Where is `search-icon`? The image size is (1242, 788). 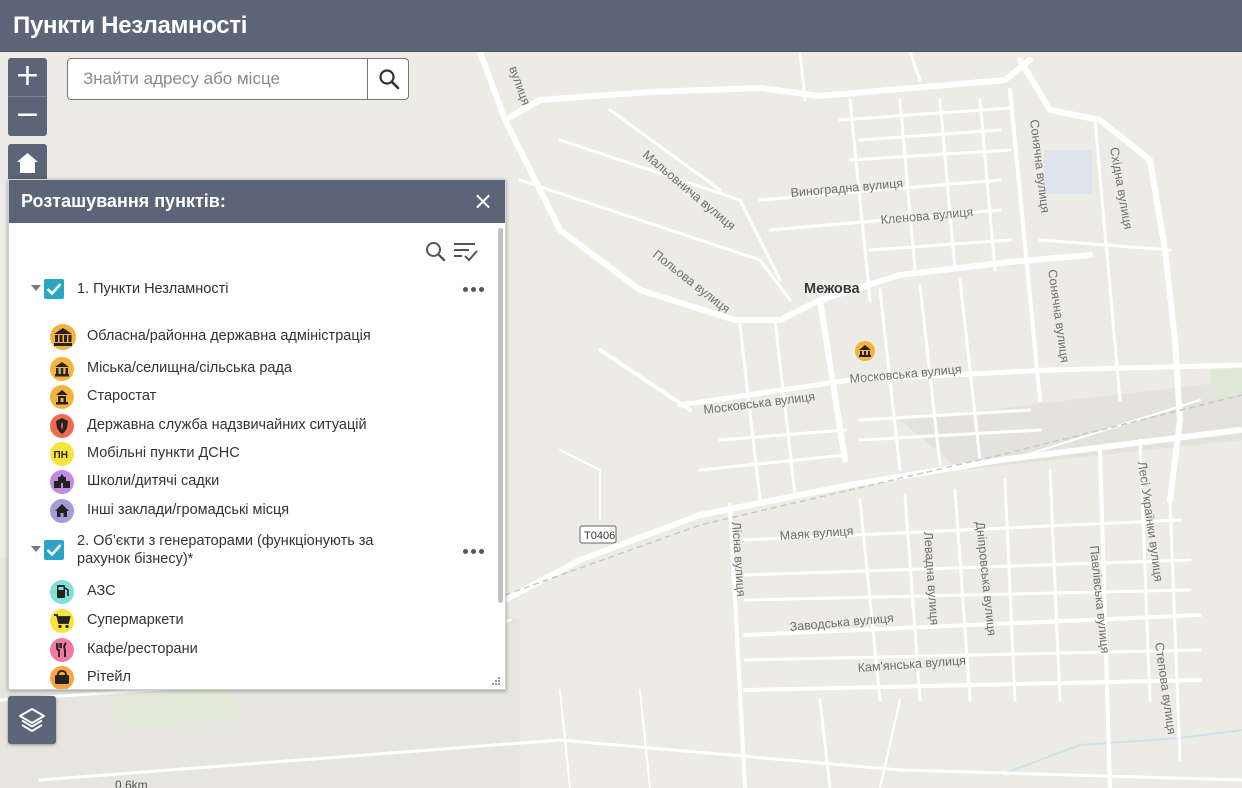 search-icon is located at coordinates (389, 79).